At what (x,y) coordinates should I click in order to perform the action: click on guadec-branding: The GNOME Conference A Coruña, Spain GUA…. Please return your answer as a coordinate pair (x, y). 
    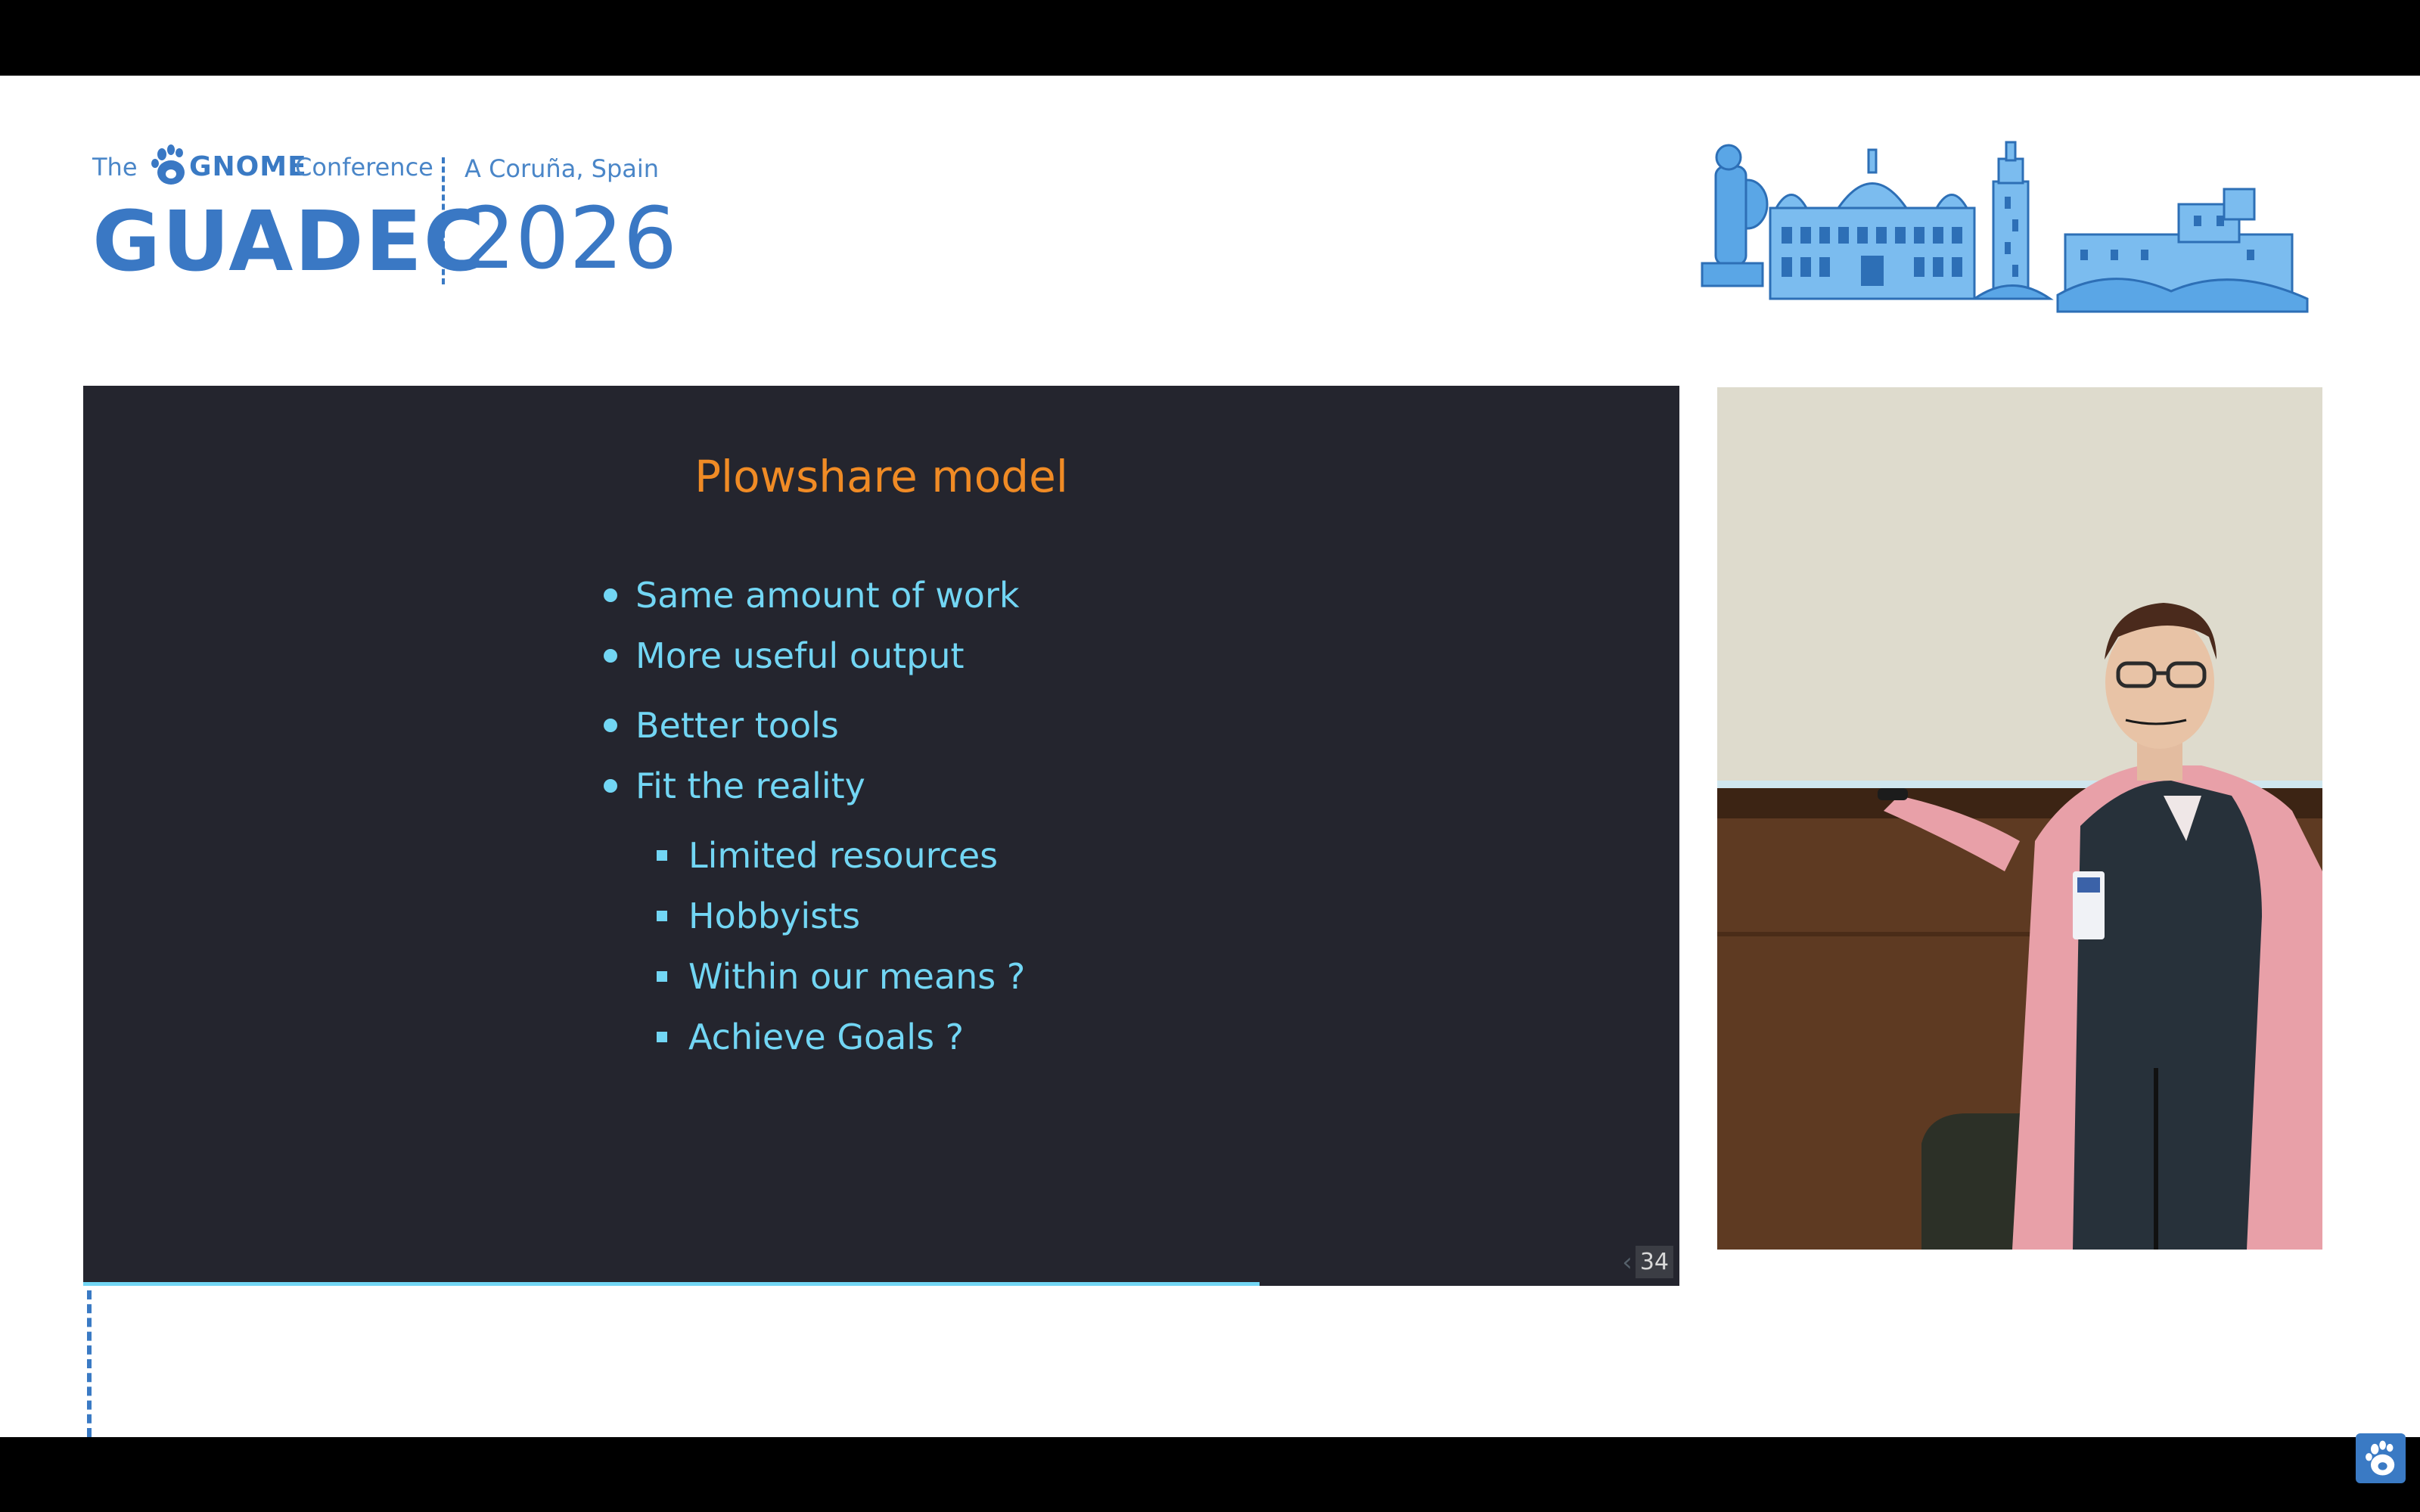
    Looking at the image, I should click on (384, 217).